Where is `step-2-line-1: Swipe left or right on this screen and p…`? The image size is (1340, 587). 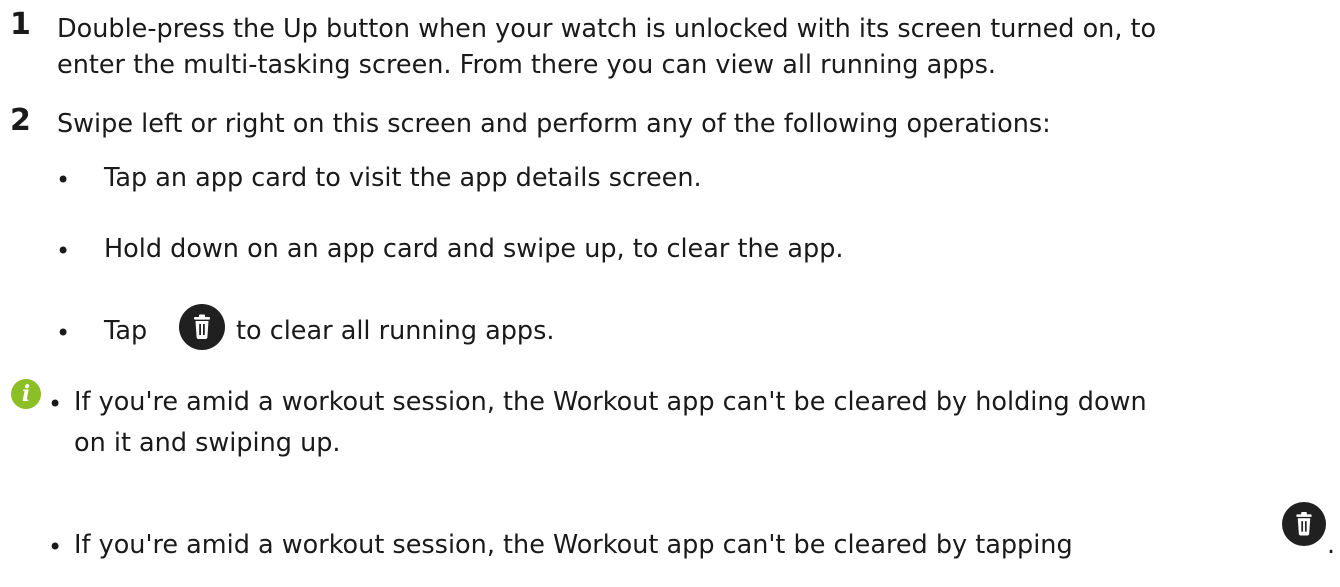
step-2-line-1: Swipe left or right on this screen and p… is located at coordinates (554, 124).